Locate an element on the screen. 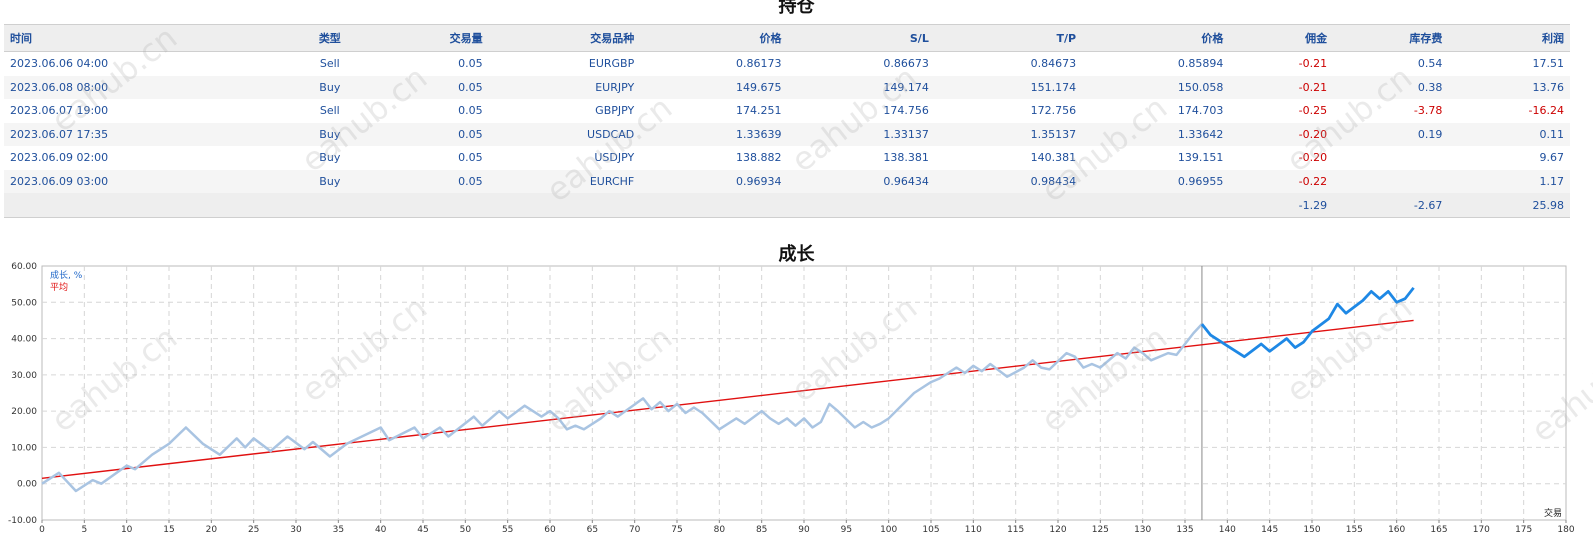  totals-row: -1.29 -2.67 25.98 is located at coordinates (787, 205).